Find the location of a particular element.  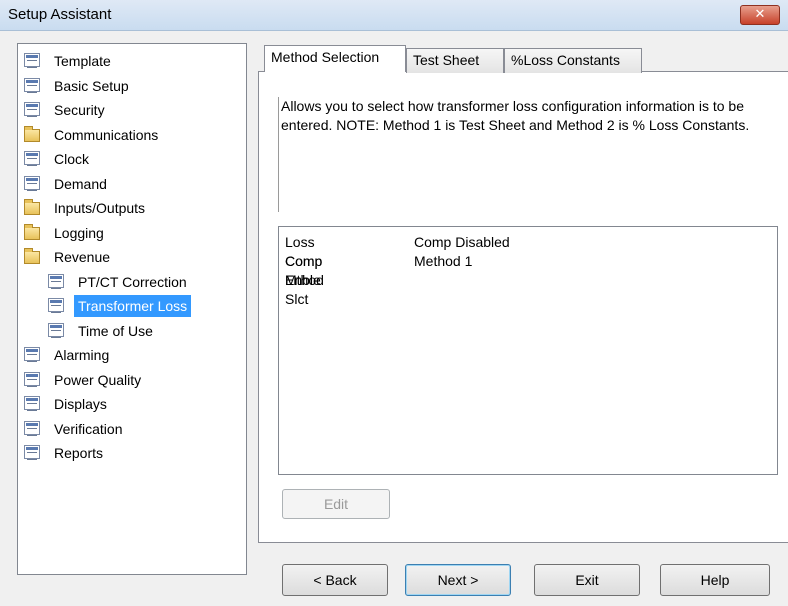

help-button: Help is located at coordinates (715, 580).